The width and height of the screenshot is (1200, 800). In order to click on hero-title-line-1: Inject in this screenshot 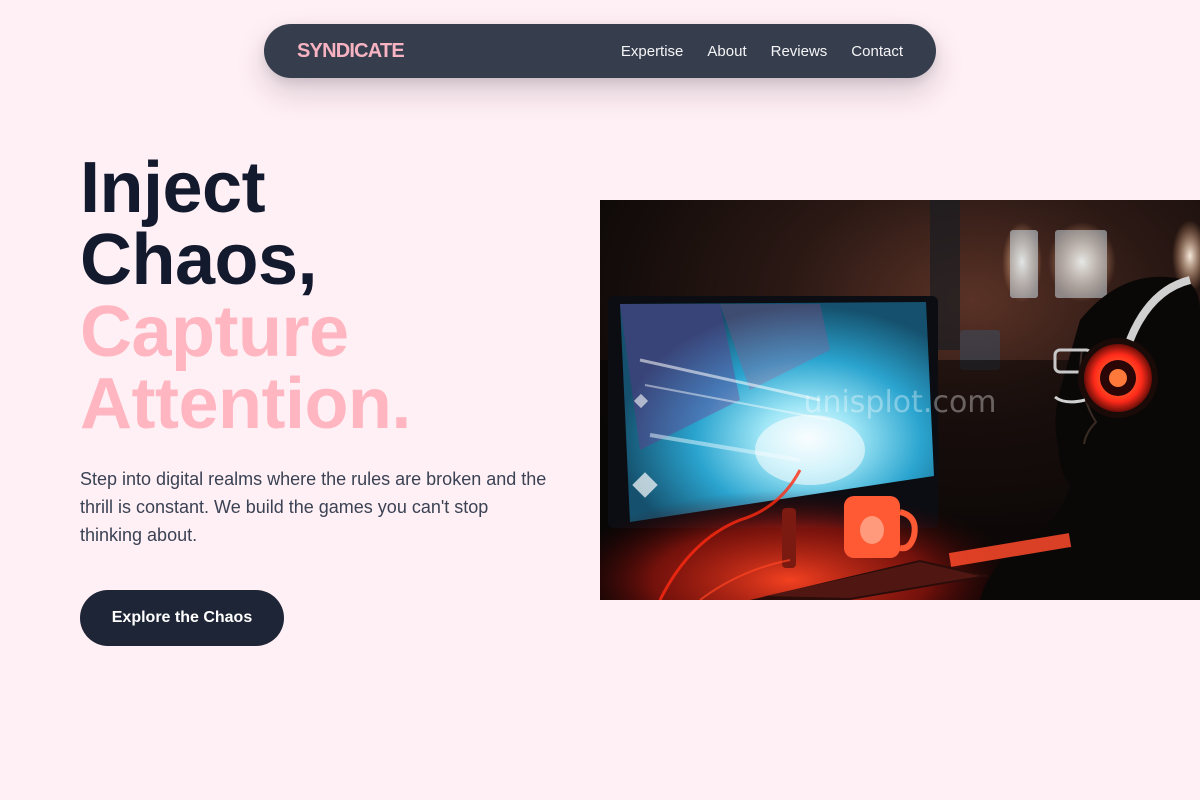, I will do `click(173, 188)`.